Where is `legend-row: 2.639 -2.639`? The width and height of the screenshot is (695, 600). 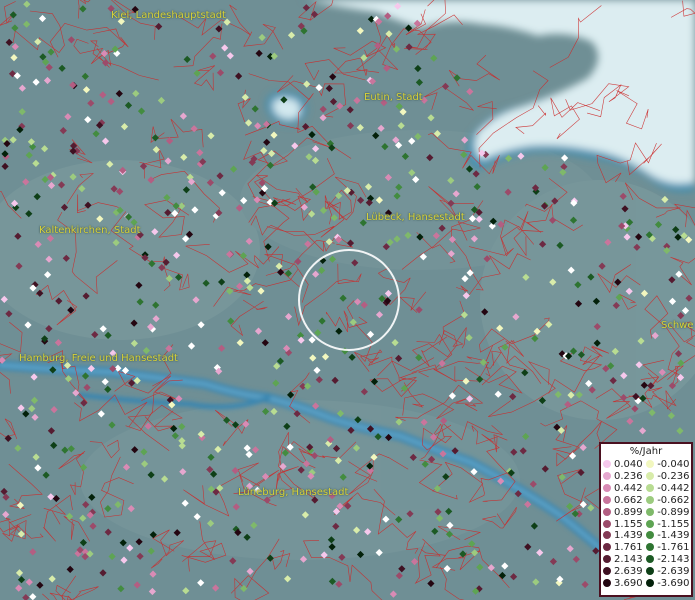 legend-row: 2.639 -2.639 is located at coordinates (647, 572).